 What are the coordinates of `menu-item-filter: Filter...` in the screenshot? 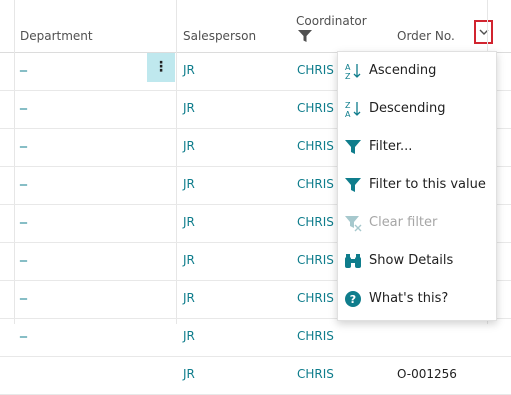 It's located at (417, 147).